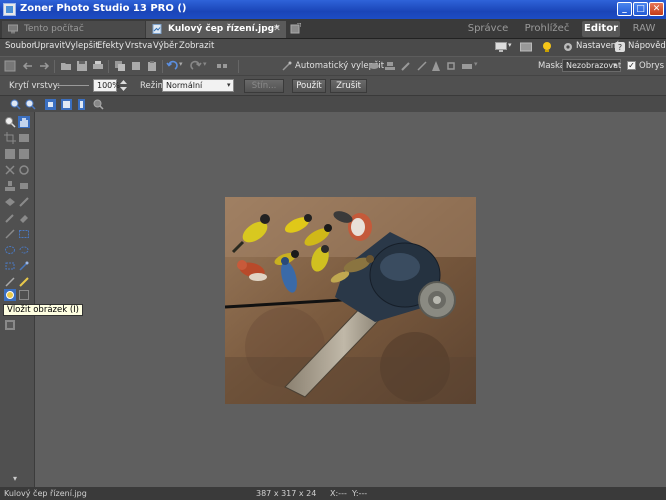 The height and width of the screenshot is (500, 666). What do you see at coordinates (309, 86) in the screenshot?
I see `apply-button: Použít` at bounding box center [309, 86].